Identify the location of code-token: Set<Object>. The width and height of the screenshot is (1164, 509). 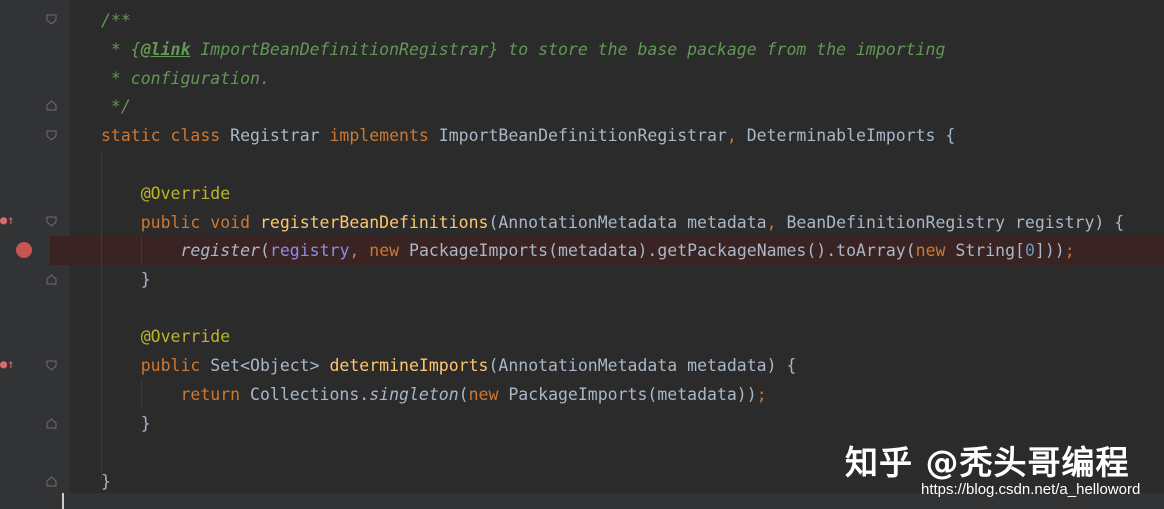
(270, 365).